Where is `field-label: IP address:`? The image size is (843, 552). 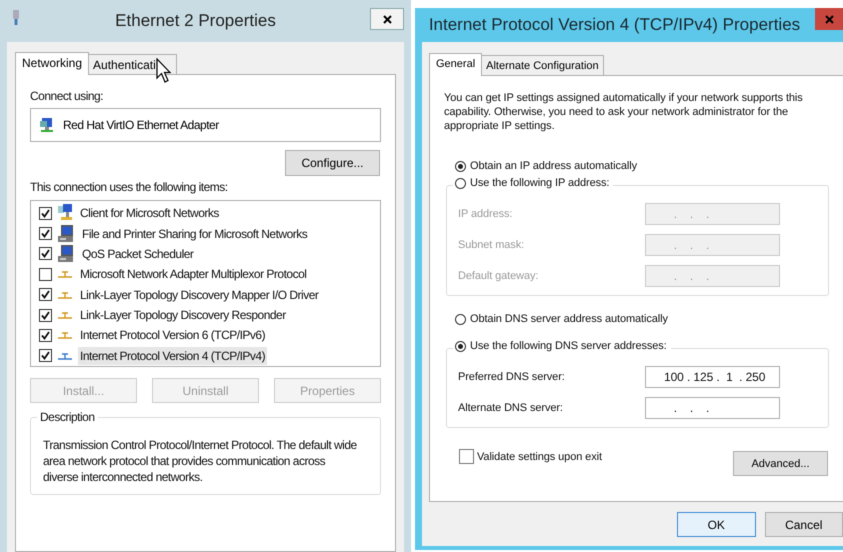
field-label: IP address: is located at coordinates (485, 214).